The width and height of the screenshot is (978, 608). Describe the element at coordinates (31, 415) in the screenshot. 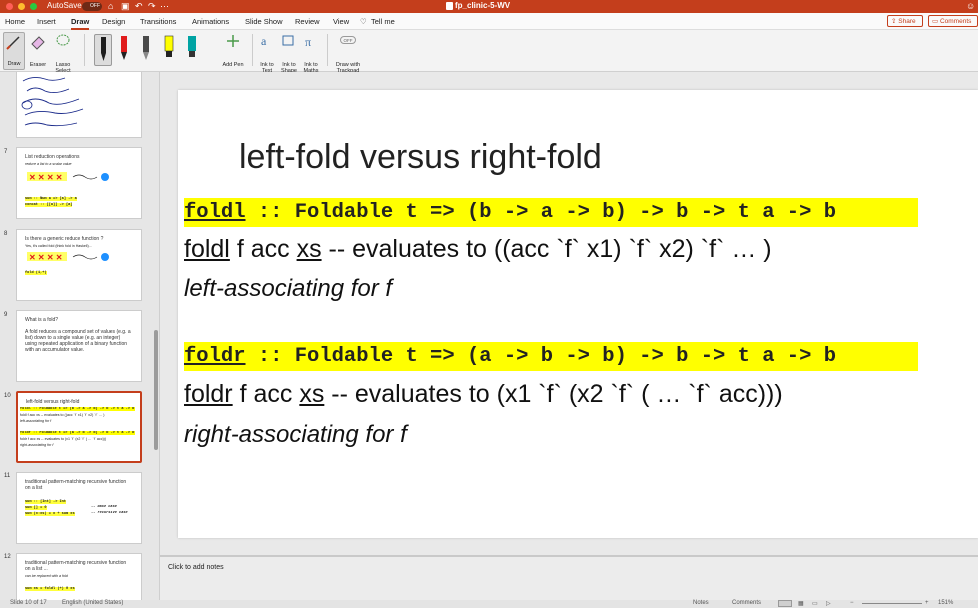

I see `thumbnail-foldl-mid: f acc` at that location.